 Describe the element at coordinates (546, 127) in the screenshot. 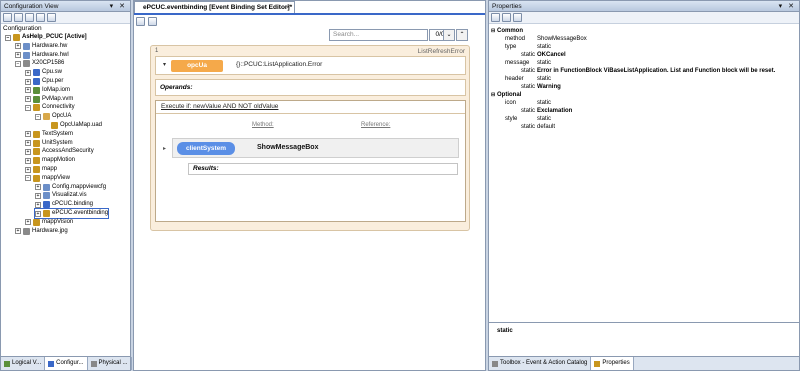

I see `property-value: default` at that location.